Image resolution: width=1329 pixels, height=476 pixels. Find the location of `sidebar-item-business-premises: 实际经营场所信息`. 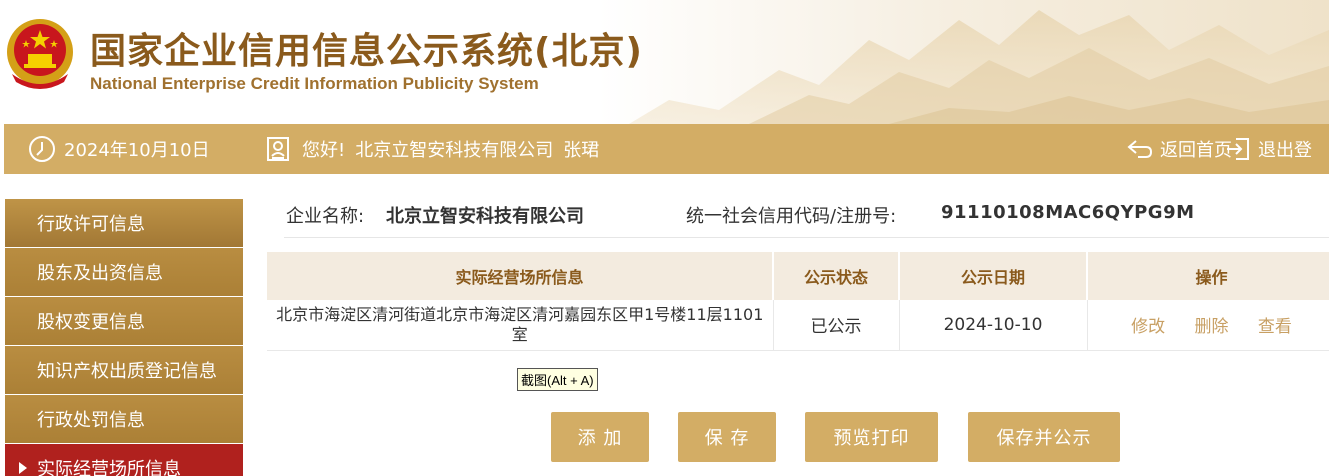

sidebar-item-business-premises: 实际经营场所信息 is located at coordinates (124, 460).